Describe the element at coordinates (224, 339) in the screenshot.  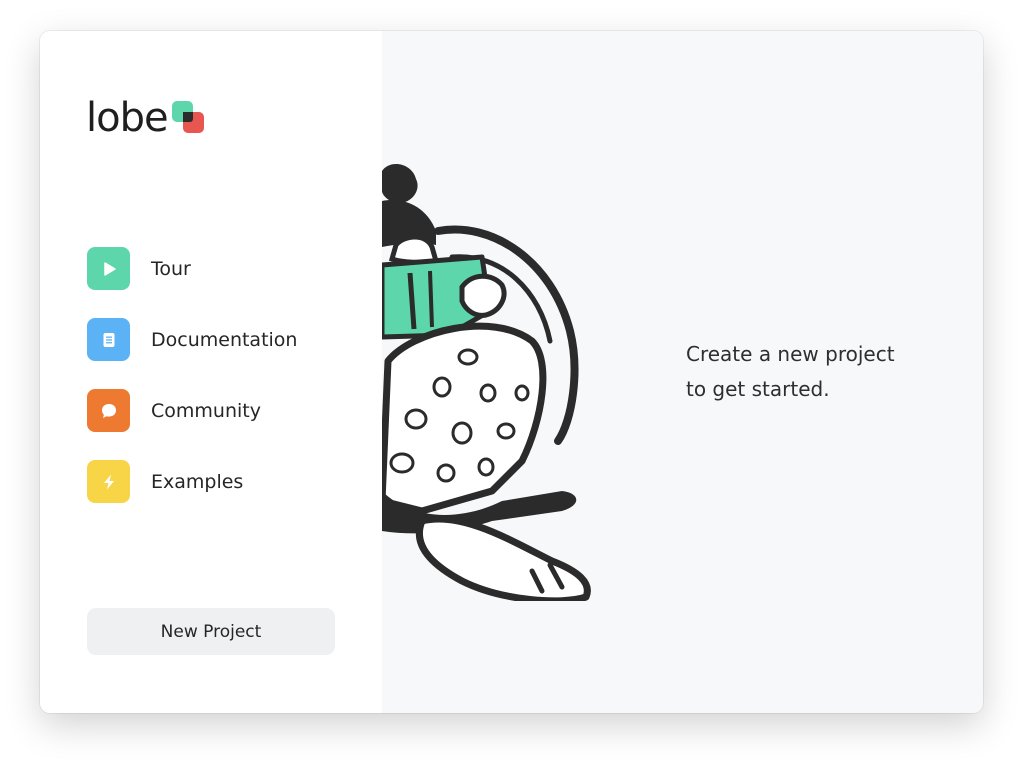
I see `sidebar-item-label: Documentation` at that location.